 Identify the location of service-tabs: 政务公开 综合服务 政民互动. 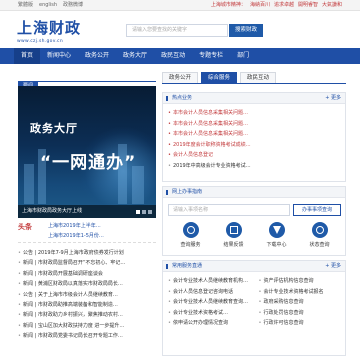
(254, 78).